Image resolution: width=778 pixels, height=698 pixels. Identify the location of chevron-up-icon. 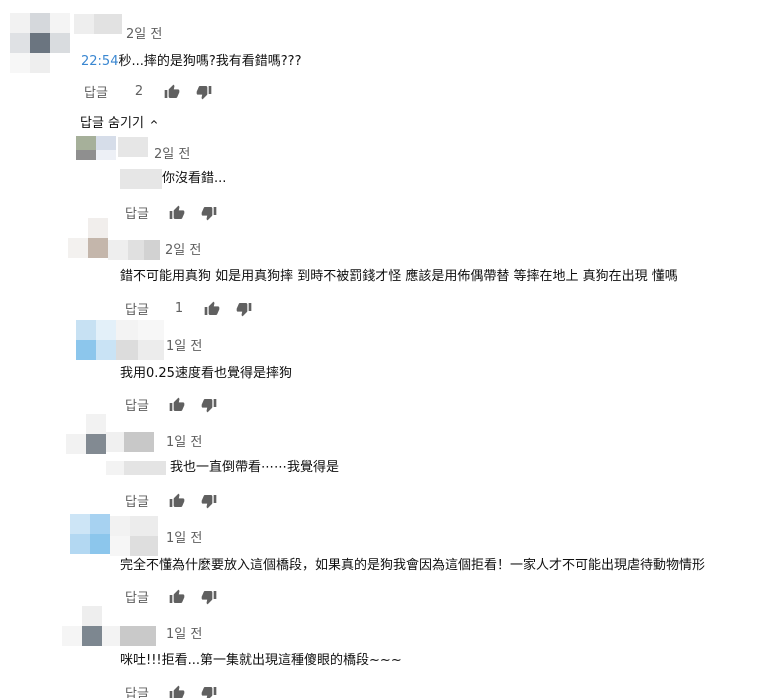
(153, 121).